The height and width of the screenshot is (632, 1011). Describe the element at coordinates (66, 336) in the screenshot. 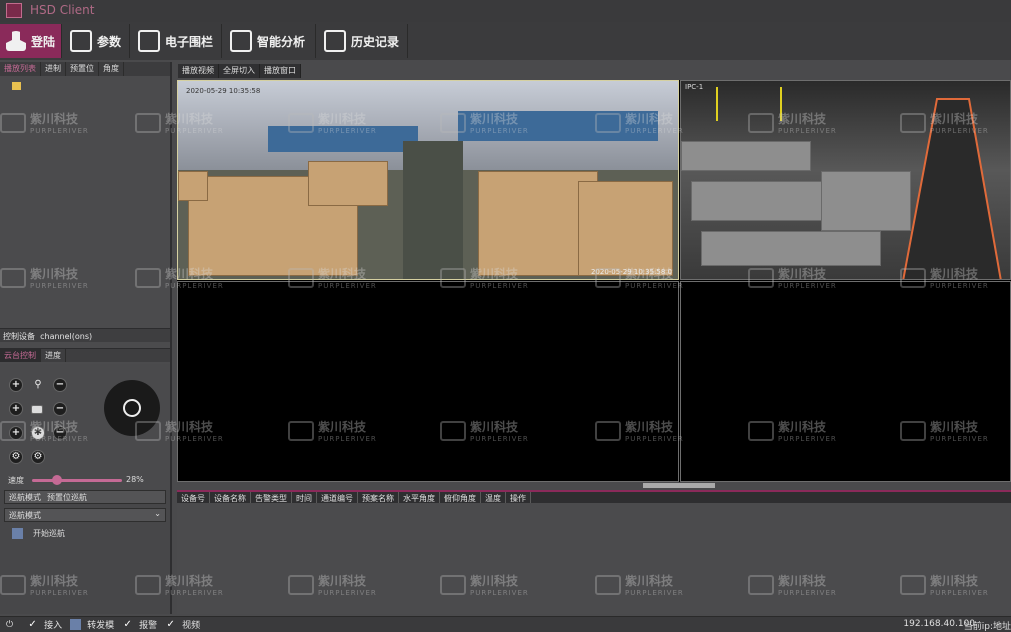

I see `control-device-value: channel(ons)` at that location.